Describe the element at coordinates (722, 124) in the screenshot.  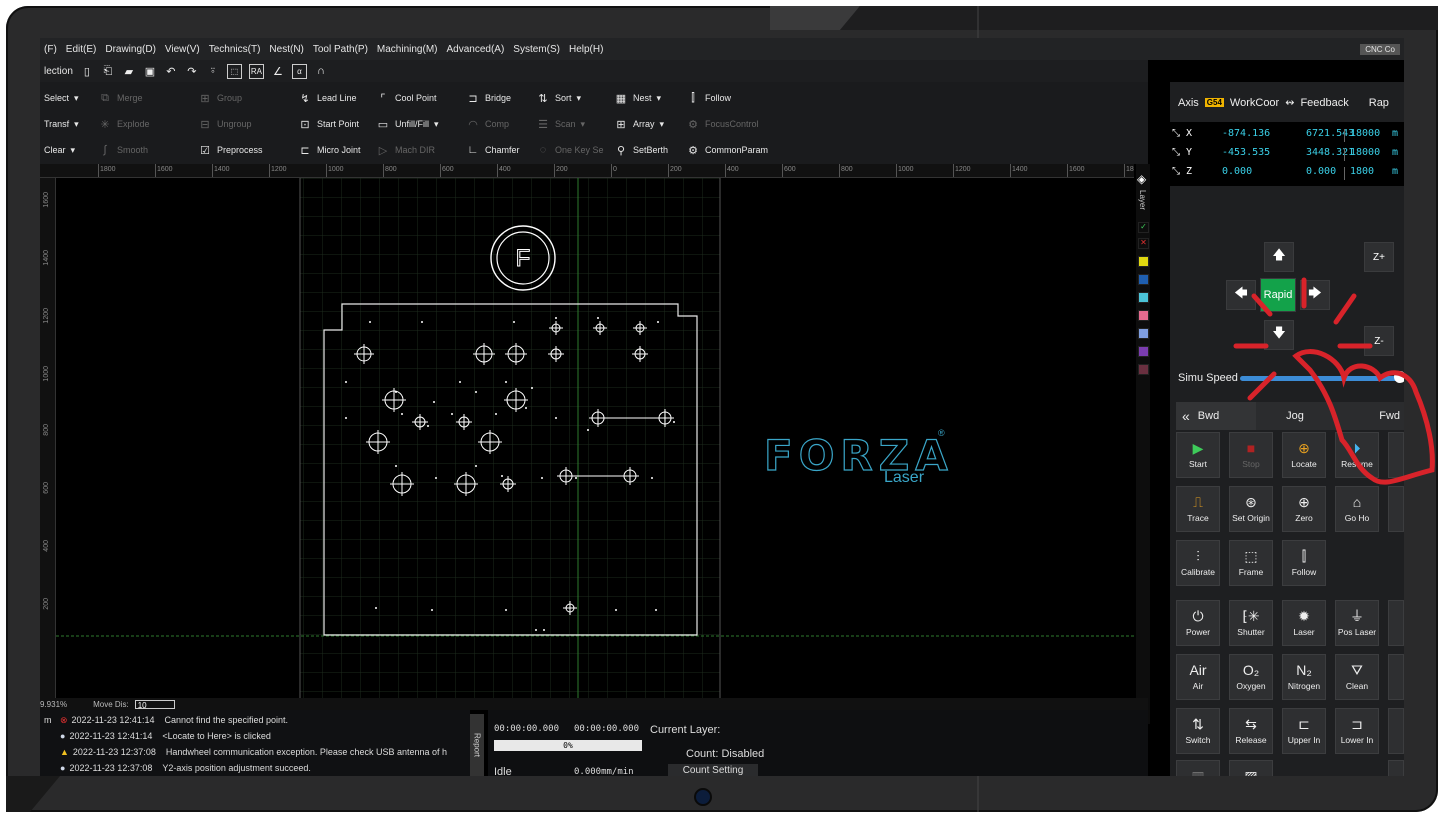
I see `focus-control-button: ⚙ FocusControl` at that location.